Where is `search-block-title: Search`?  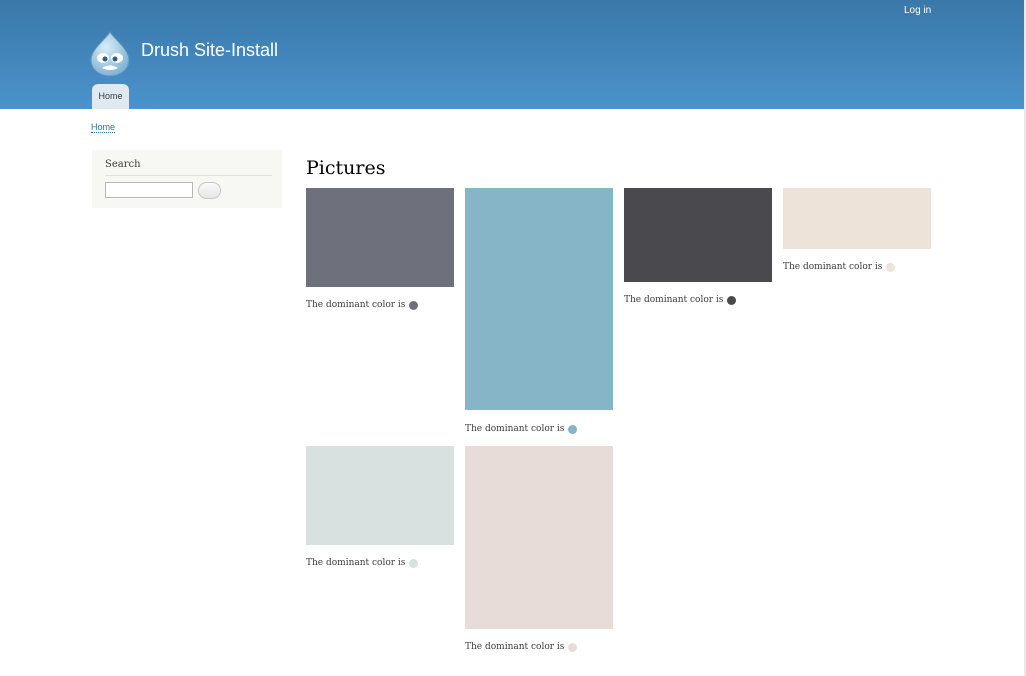
search-block-title: Search is located at coordinates (123, 164).